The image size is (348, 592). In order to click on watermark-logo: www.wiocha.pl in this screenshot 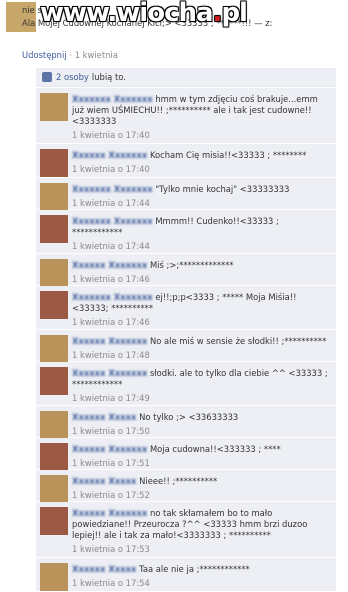, I will do `click(144, 14)`.